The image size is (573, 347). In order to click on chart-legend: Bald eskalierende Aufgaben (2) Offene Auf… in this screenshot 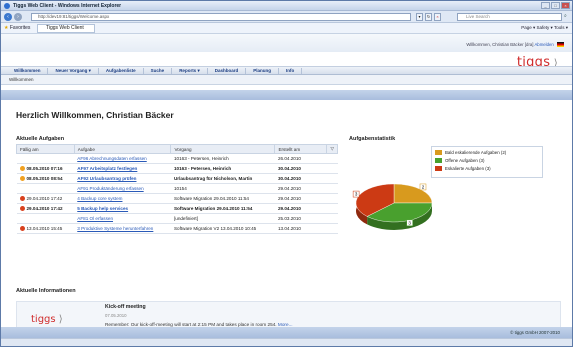, I will do `click(487, 162)`.